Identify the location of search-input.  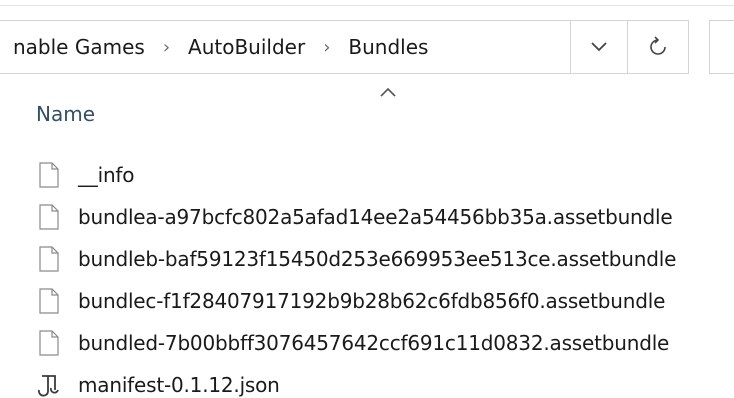
(721, 47).